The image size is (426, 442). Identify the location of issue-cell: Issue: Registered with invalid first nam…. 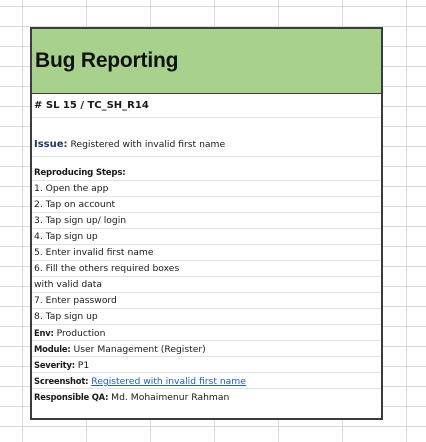
(206, 145).